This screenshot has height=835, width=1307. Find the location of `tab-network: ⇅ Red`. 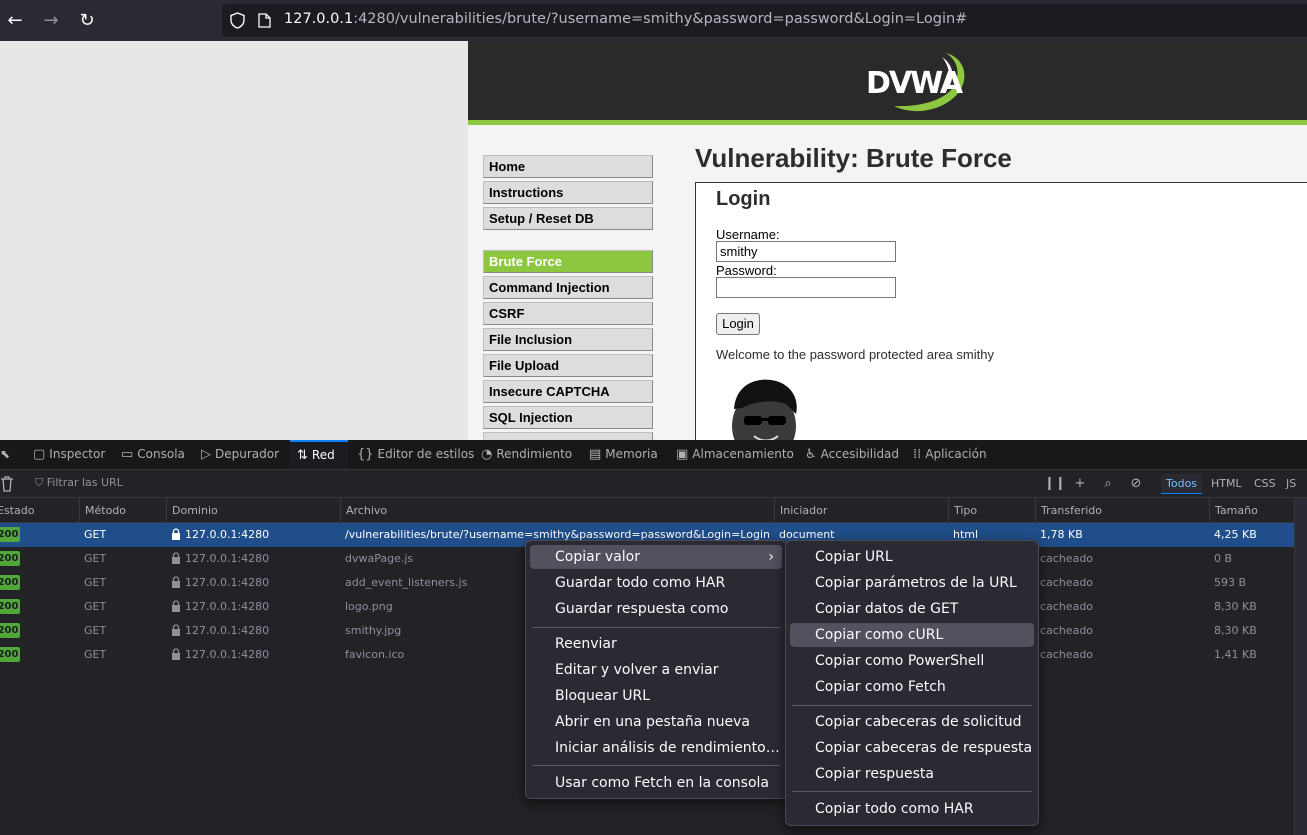

tab-network: ⇅ Red is located at coordinates (319, 454).